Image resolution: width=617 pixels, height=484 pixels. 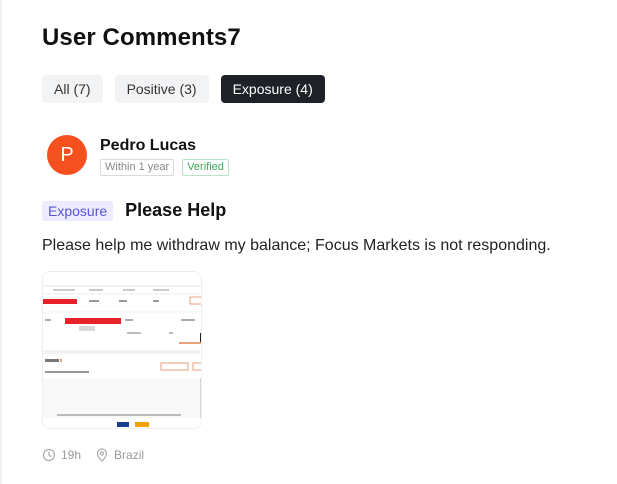 What do you see at coordinates (72, 89) in the screenshot?
I see `tab-all: All (7)` at bounding box center [72, 89].